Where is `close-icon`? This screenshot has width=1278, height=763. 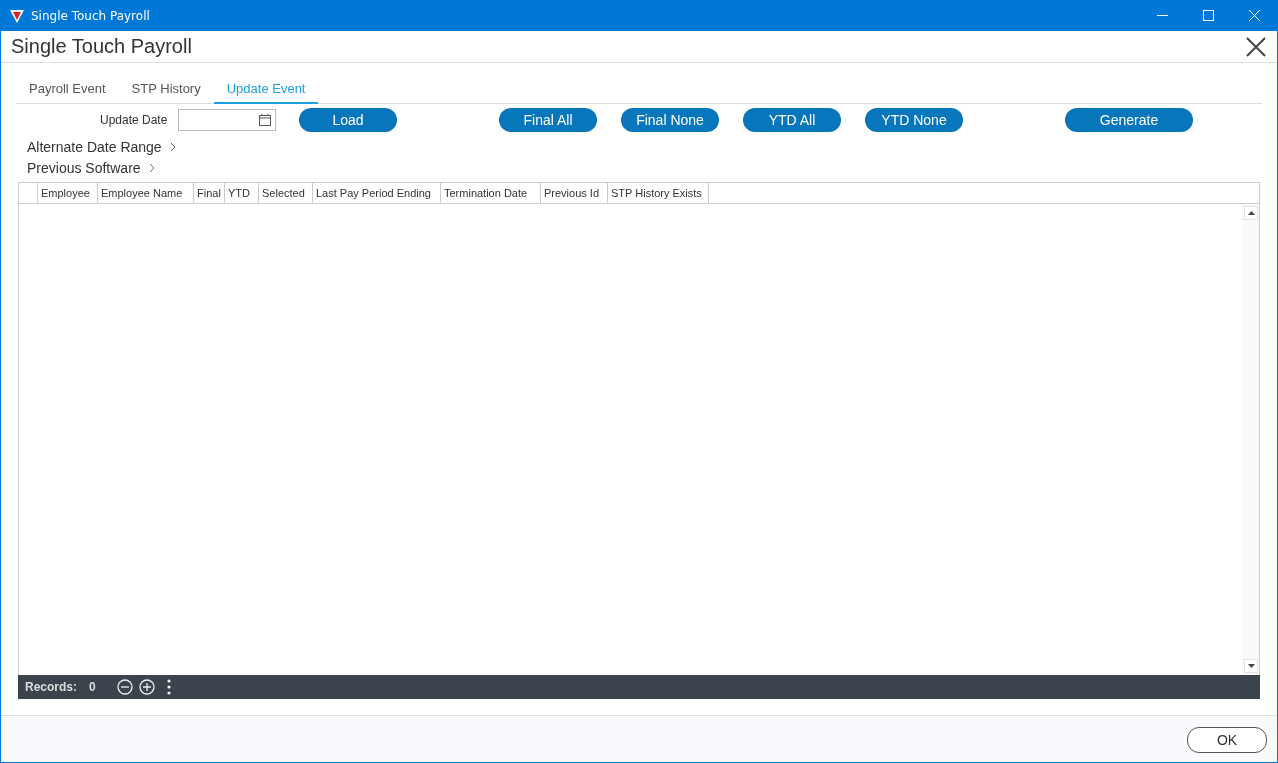
close-icon is located at coordinates (1254, 15).